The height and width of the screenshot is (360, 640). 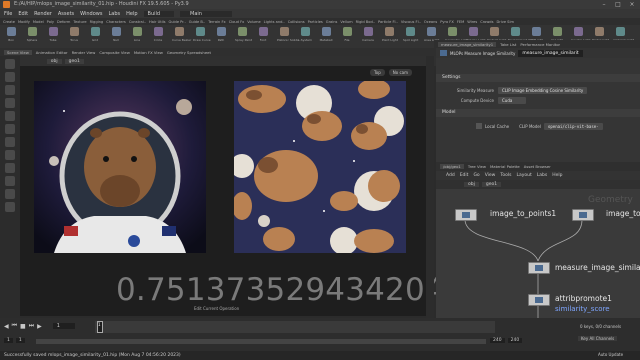 What do you see at coordinates (477, 166) in the screenshot?
I see `tab-tree-view: Tree View` at bounding box center [477, 166].